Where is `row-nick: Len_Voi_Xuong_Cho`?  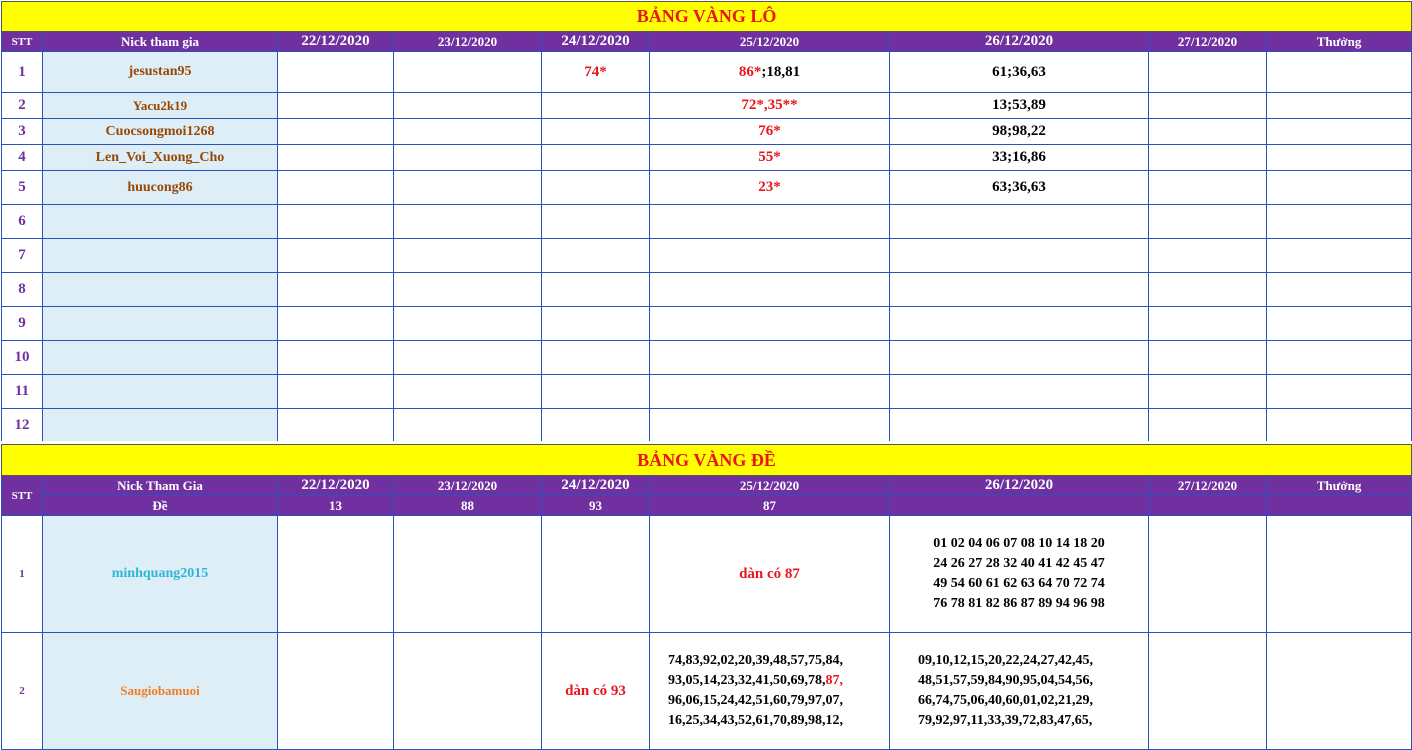
row-nick: Len_Voi_Xuong_Cho is located at coordinates (160, 157).